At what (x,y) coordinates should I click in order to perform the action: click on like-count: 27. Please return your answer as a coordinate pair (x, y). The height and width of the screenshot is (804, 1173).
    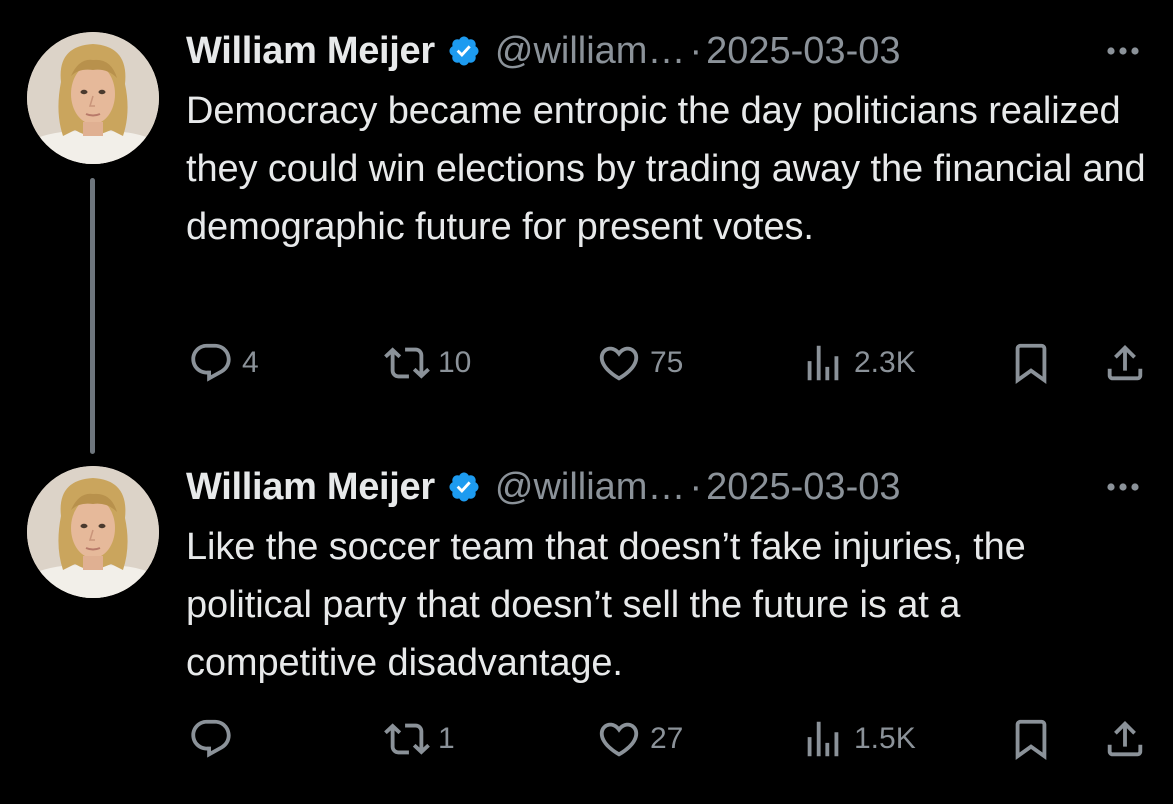
    Looking at the image, I should click on (667, 738).